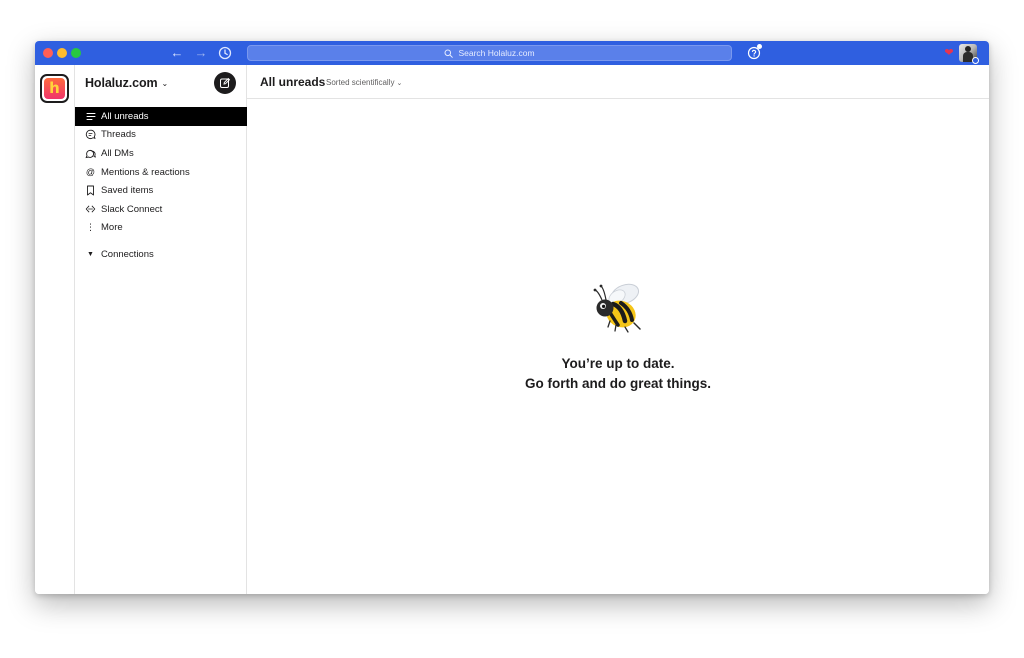  Describe the element at coordinates (449, 53) in the screenshot. I see `search-icon` at that location.